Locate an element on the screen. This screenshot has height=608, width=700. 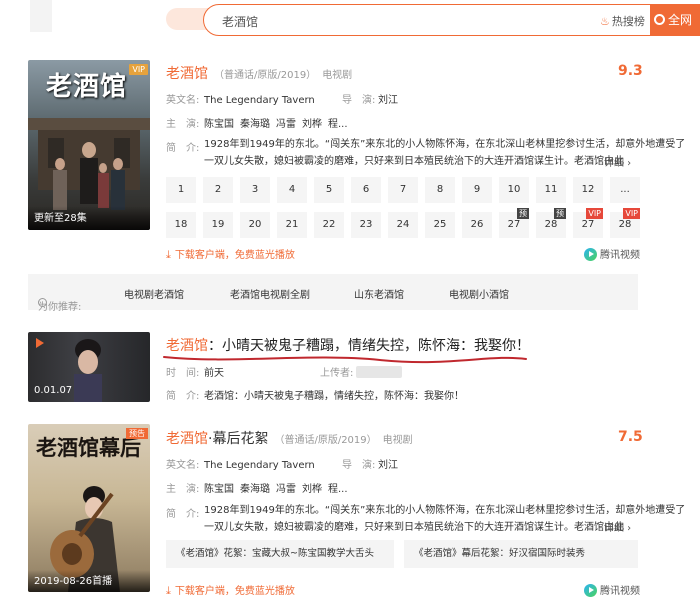
tencent-video-icon is located at coordinates (590, 254).